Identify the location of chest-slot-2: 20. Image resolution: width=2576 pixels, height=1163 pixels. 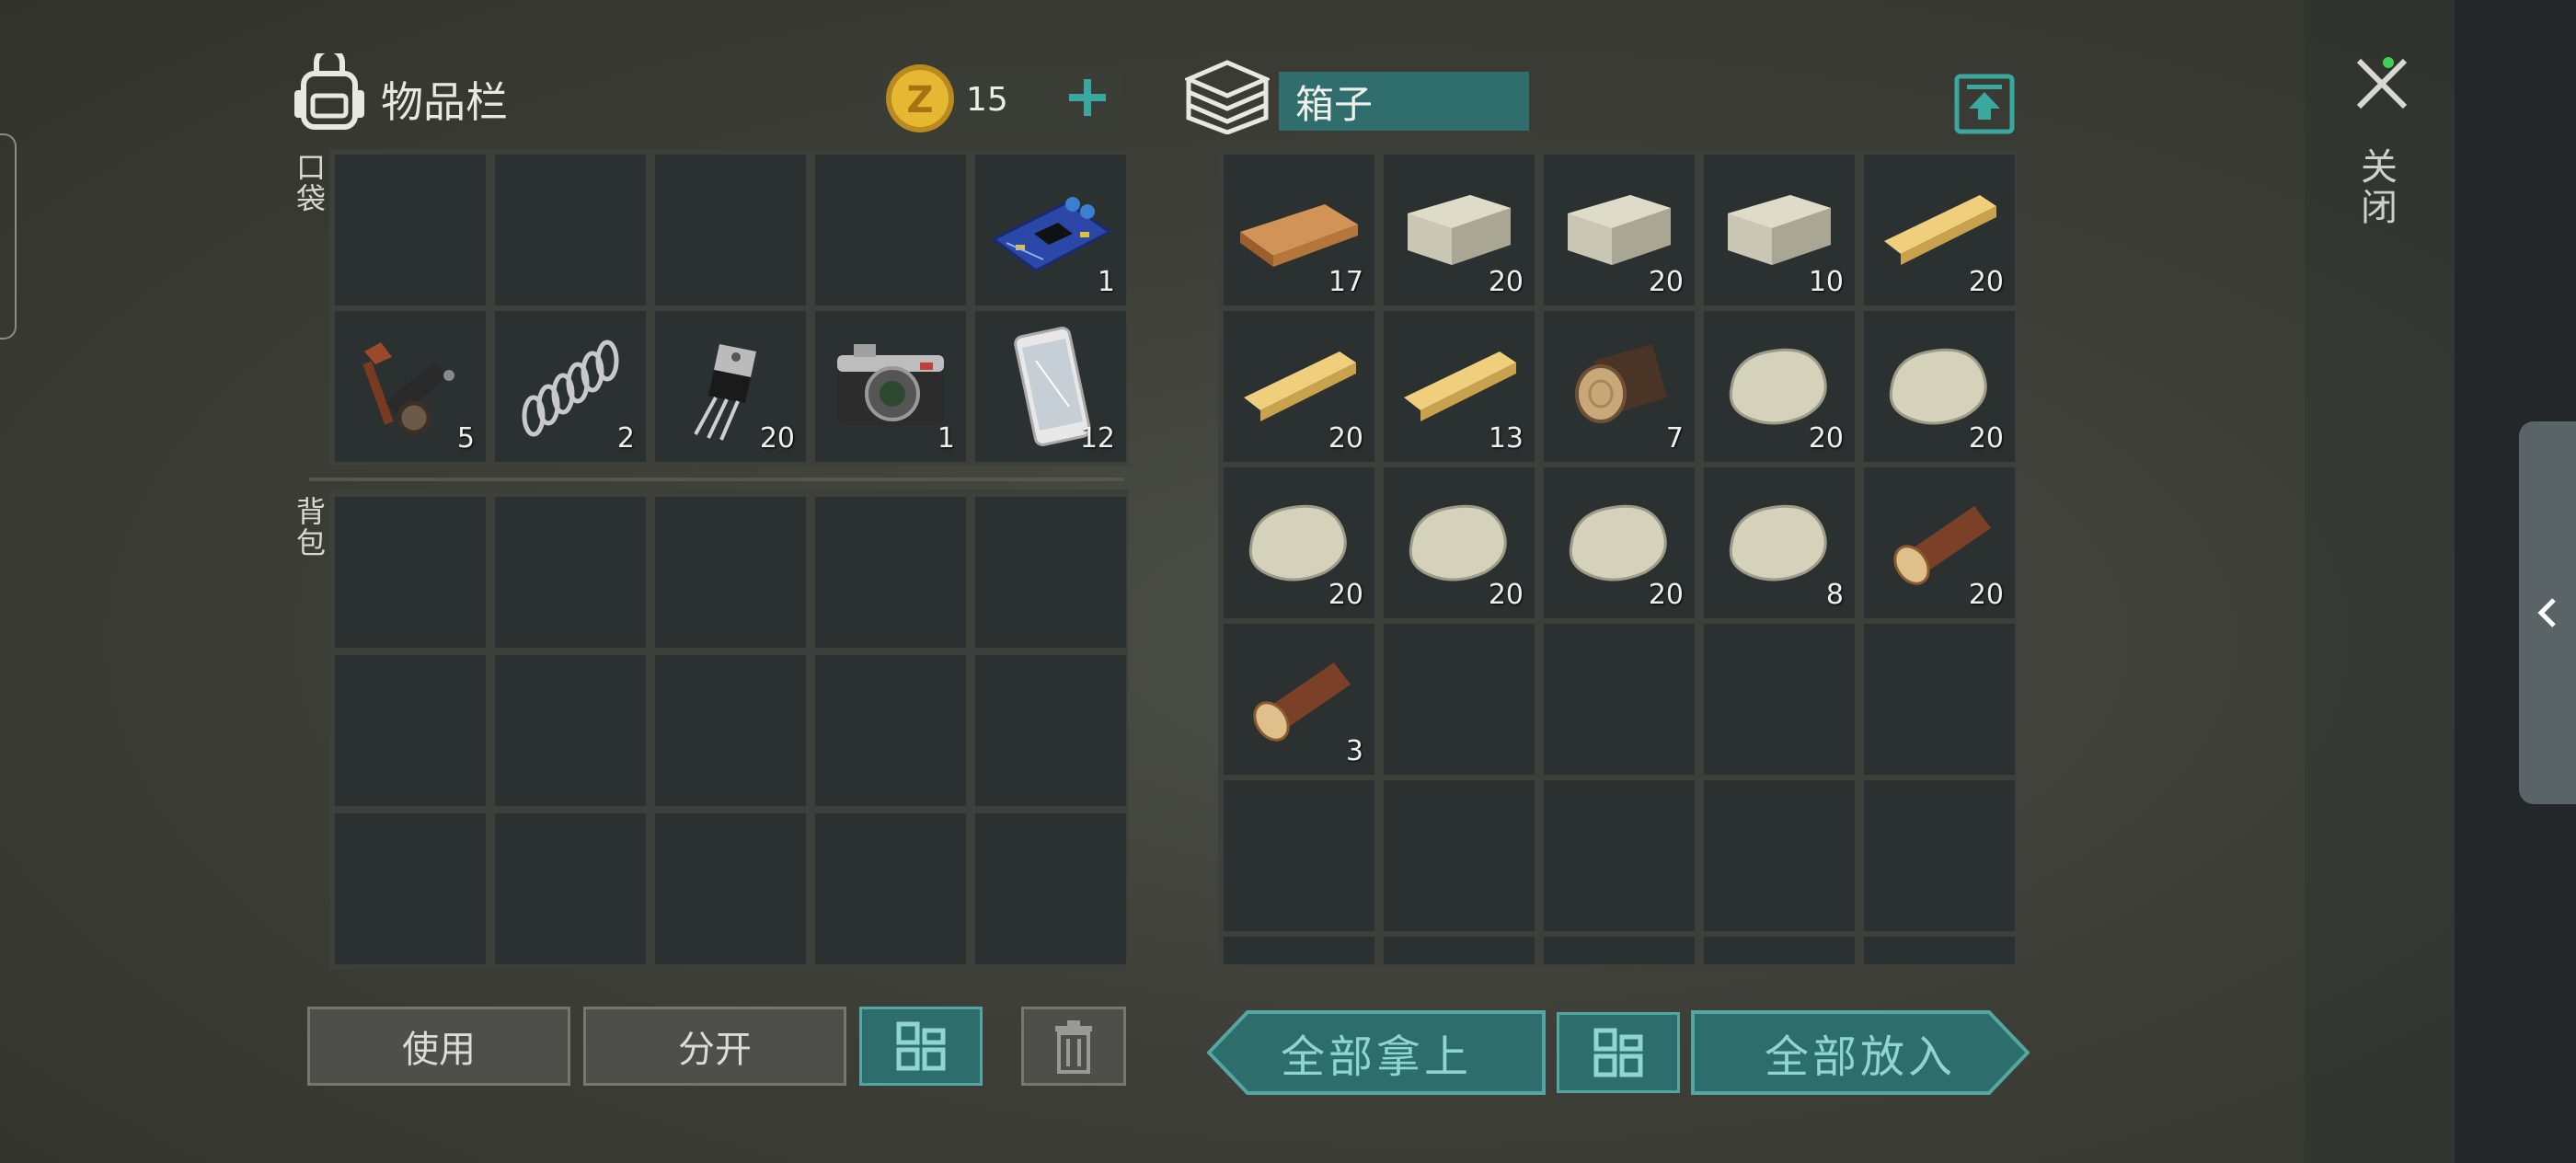
(1459, 230).